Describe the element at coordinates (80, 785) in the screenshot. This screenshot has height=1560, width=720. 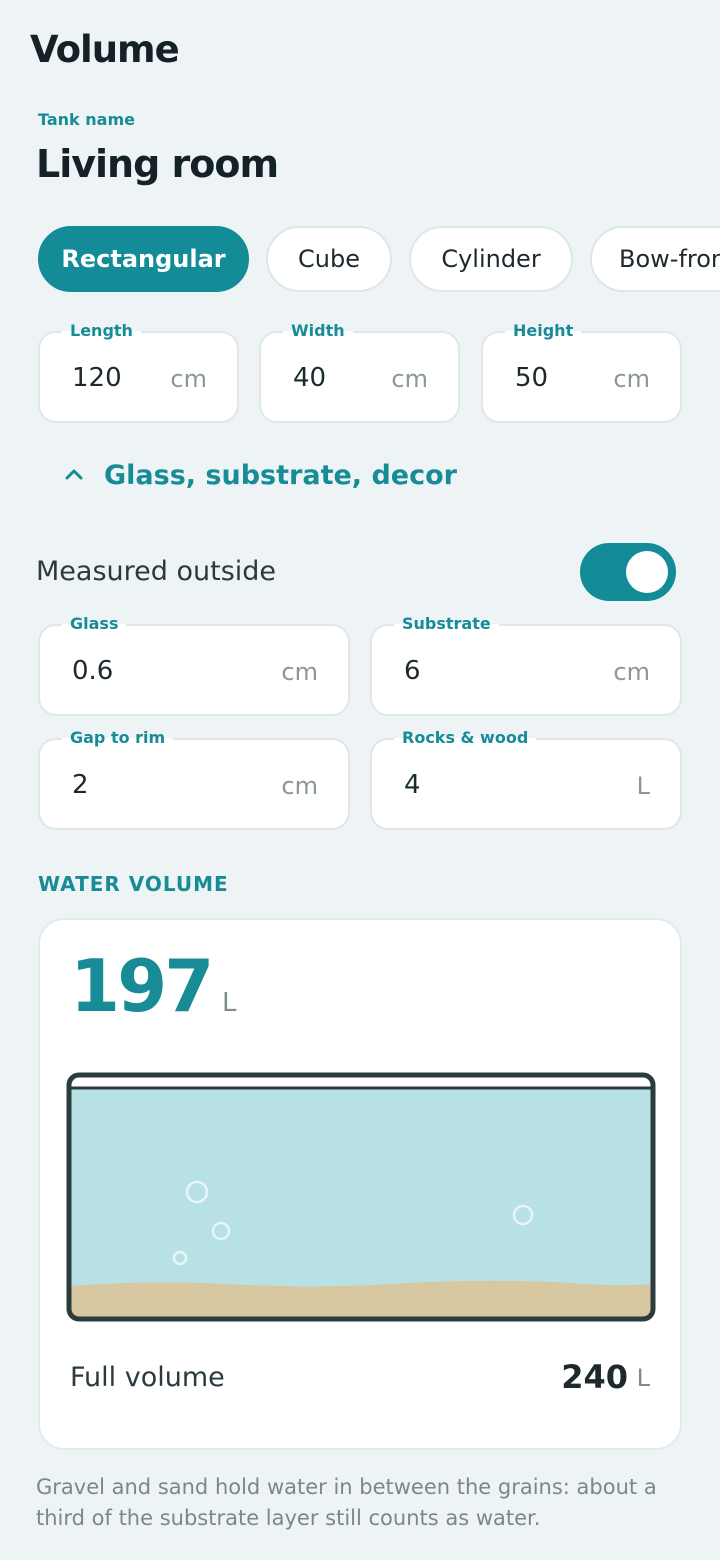
I see `gap-to-rim-value: 2` at that location.